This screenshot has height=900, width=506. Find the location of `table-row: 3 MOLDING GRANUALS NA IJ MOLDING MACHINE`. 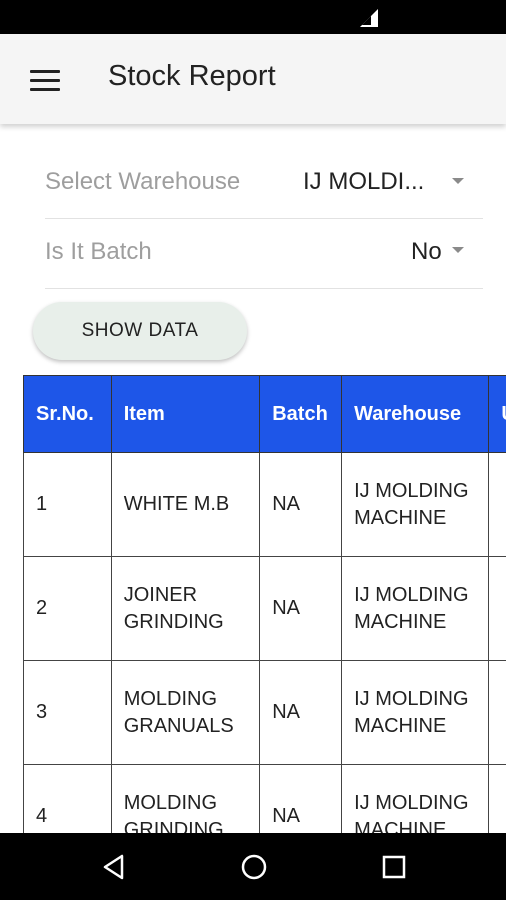

table-row: 3 MOLDING GRANUALS NA IJ MOLDING MACHINE is located at coordinates (264, 712).